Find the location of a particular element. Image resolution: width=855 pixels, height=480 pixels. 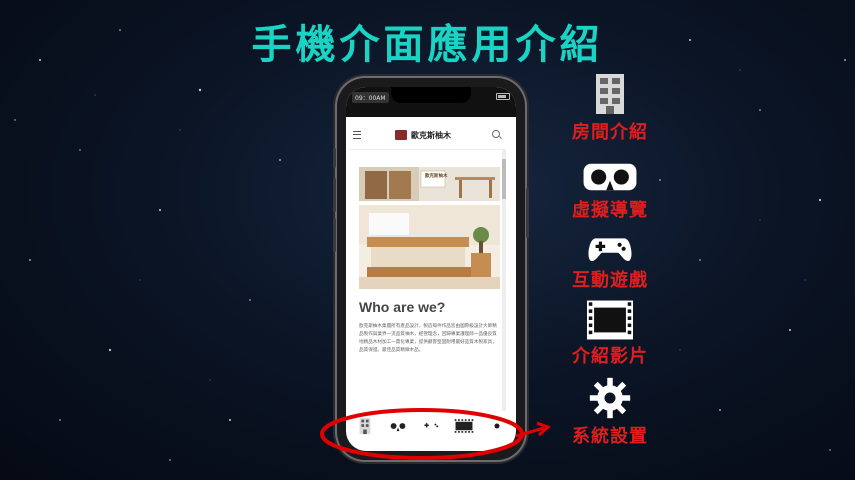

bedroom-photo is located at coordinates (429, 247).